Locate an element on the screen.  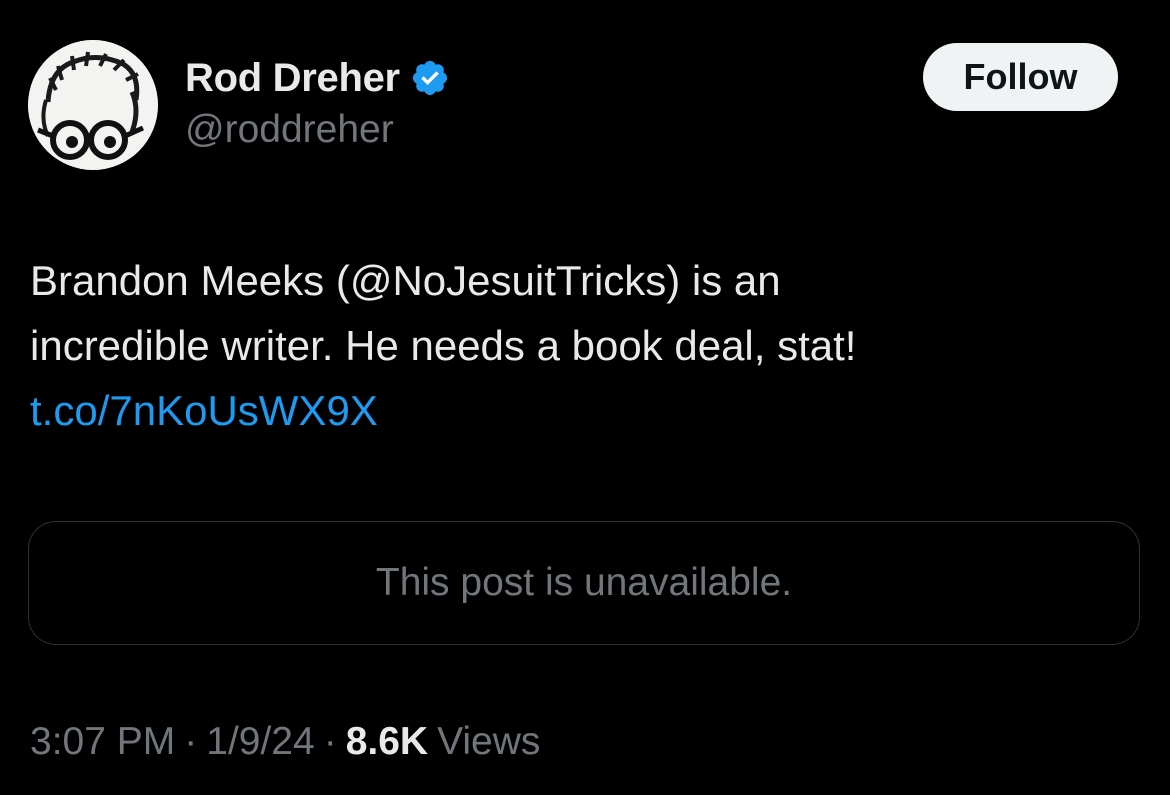
views-label: Views is located at coordinates (489, 741).